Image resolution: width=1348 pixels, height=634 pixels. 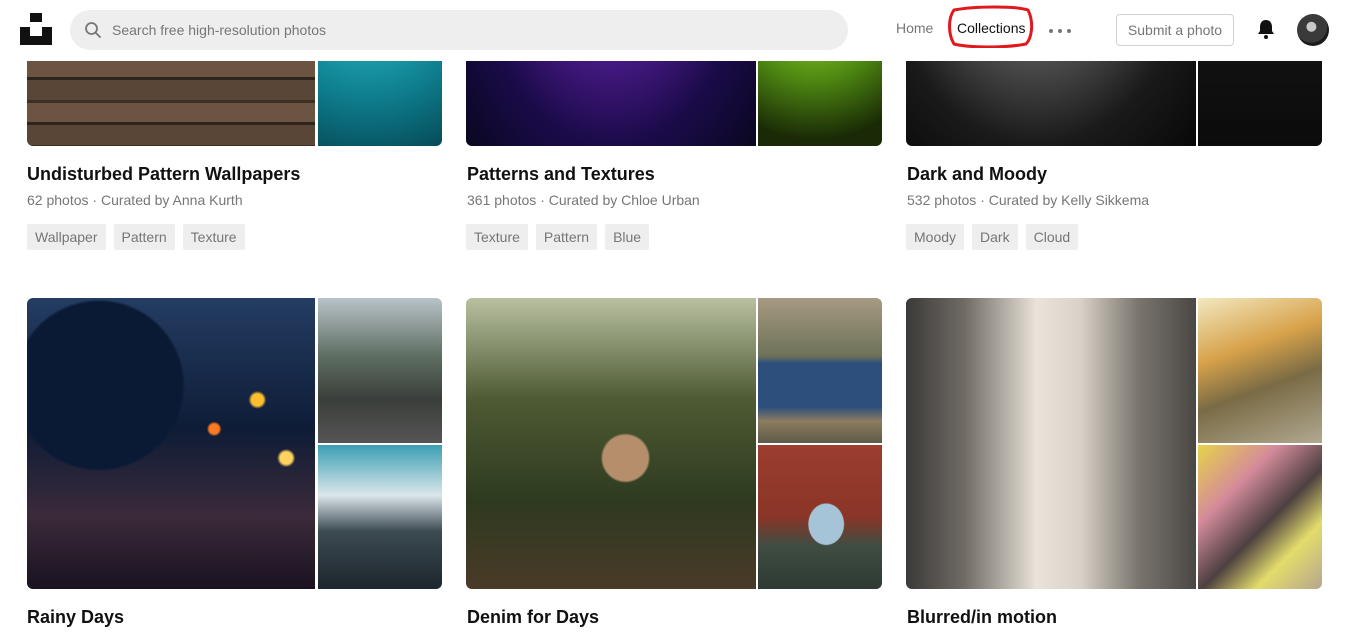 I want to click on bell-icon, so click(x=1266, y=29).